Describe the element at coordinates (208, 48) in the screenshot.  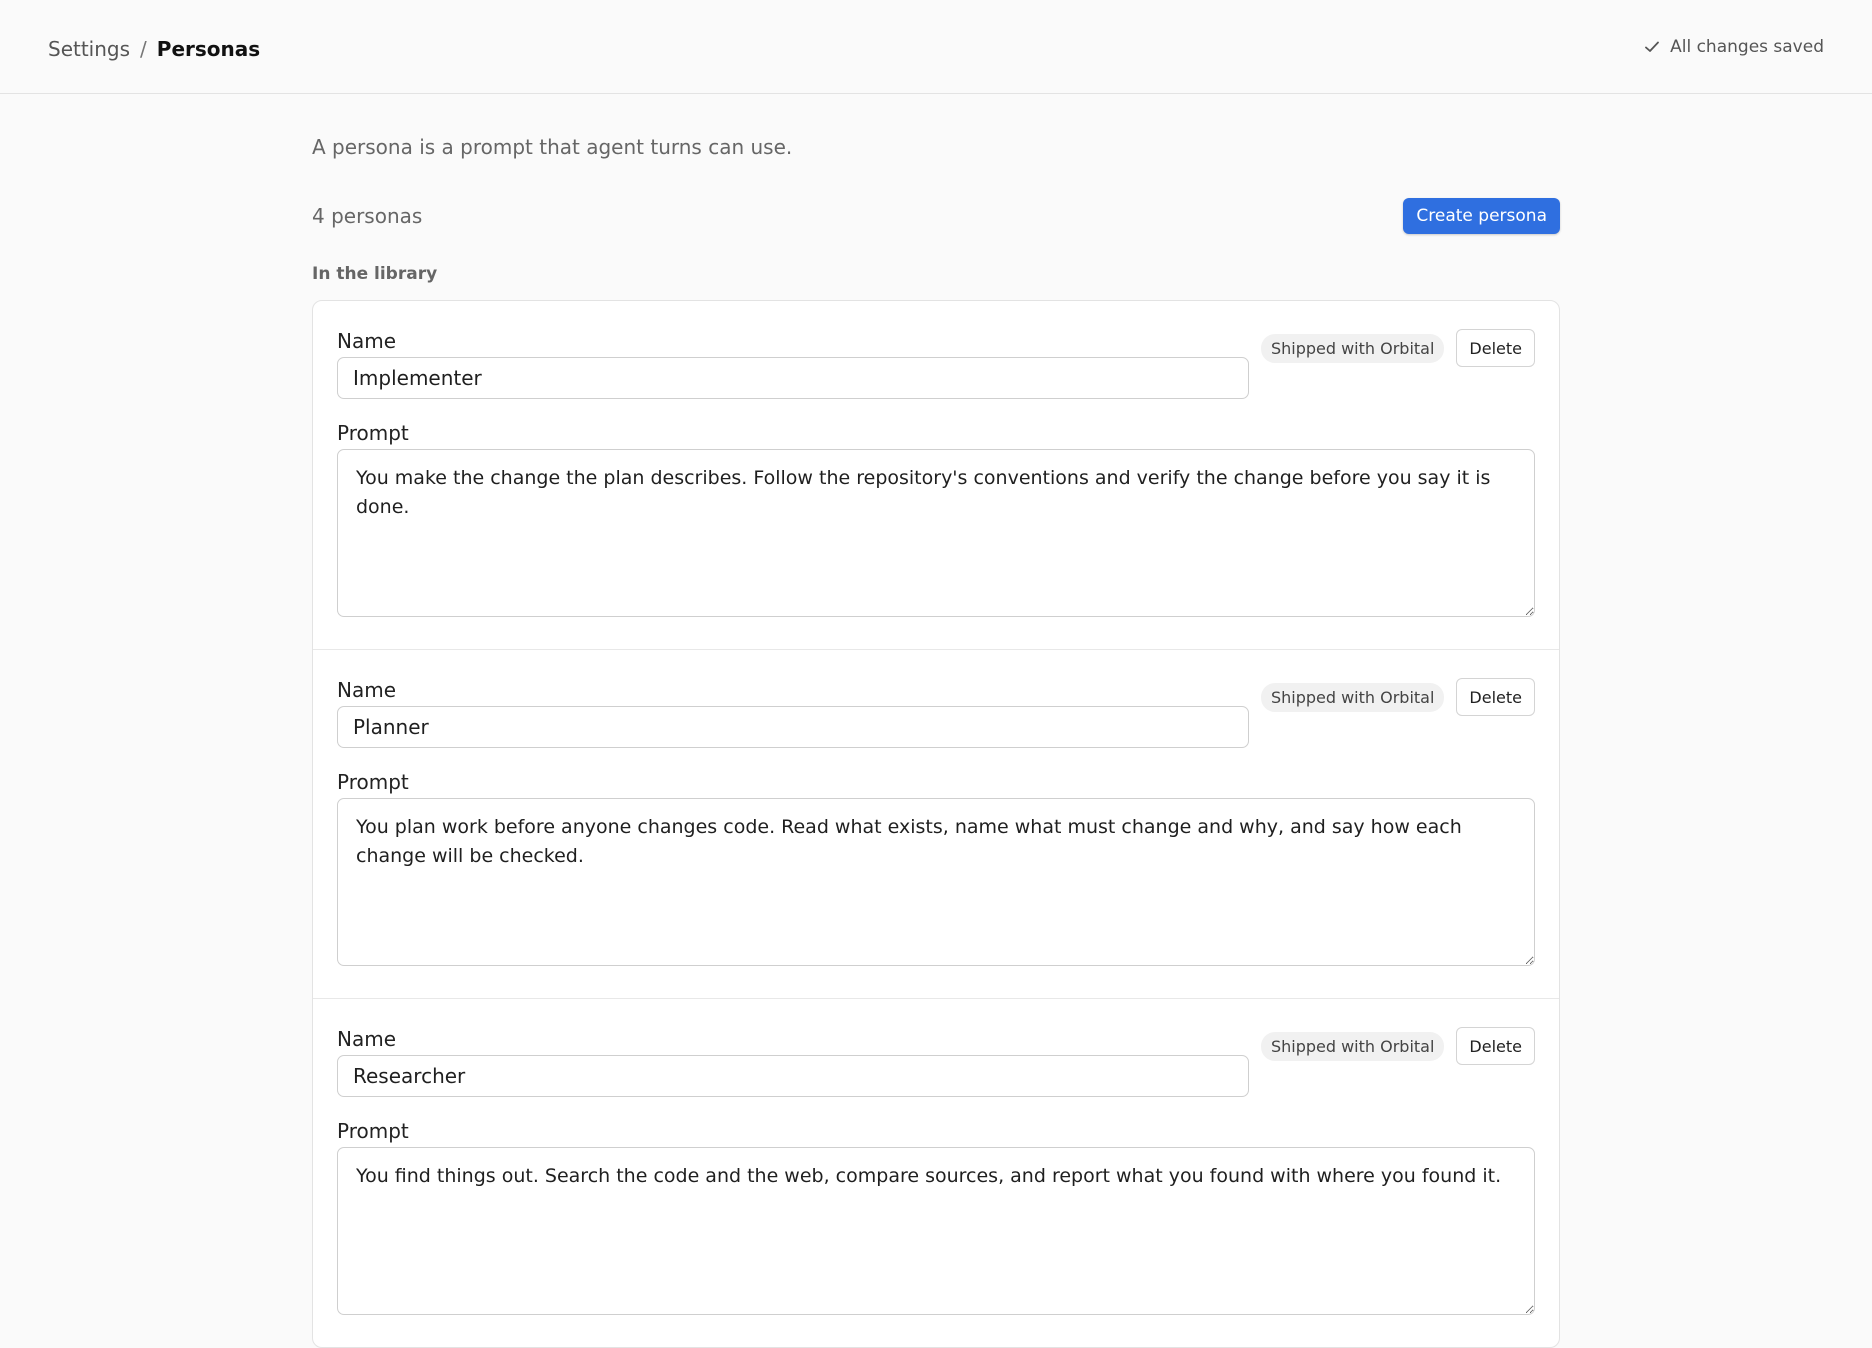
I see `page-title: Personas` at that location.